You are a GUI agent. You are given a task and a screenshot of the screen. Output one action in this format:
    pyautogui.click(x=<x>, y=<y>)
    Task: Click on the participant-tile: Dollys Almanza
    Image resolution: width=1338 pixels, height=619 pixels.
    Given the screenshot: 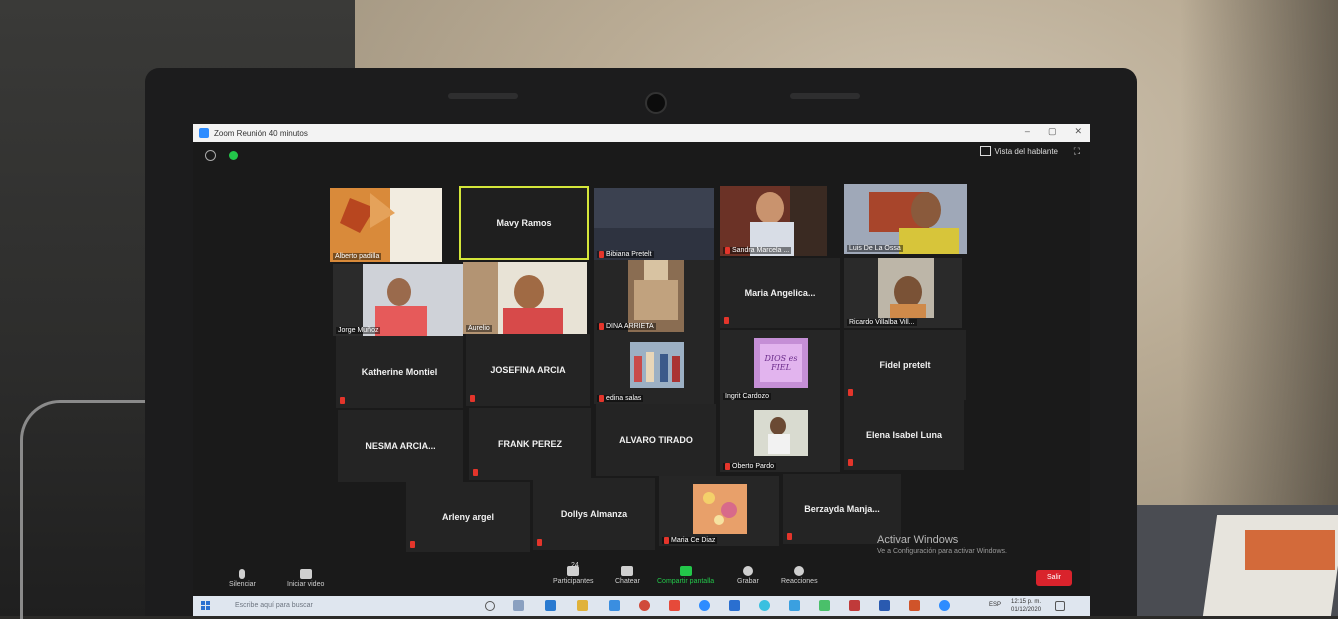 What is the action you would take?
    pyautogui.click(x=594, y=514)
    